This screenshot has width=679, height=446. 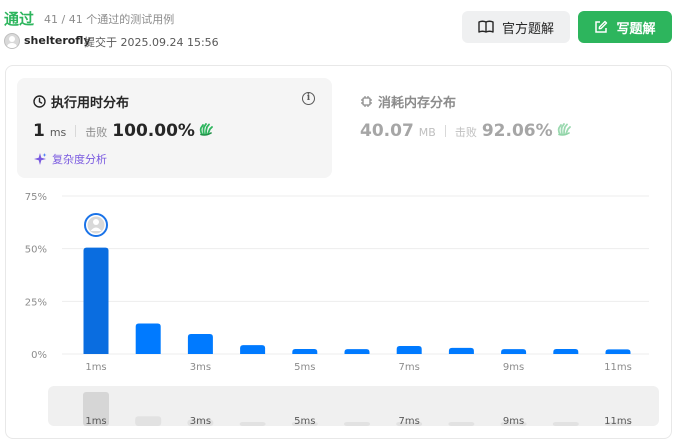 I want to click on y-tick-label: 25%, so click(x=36, y=302).